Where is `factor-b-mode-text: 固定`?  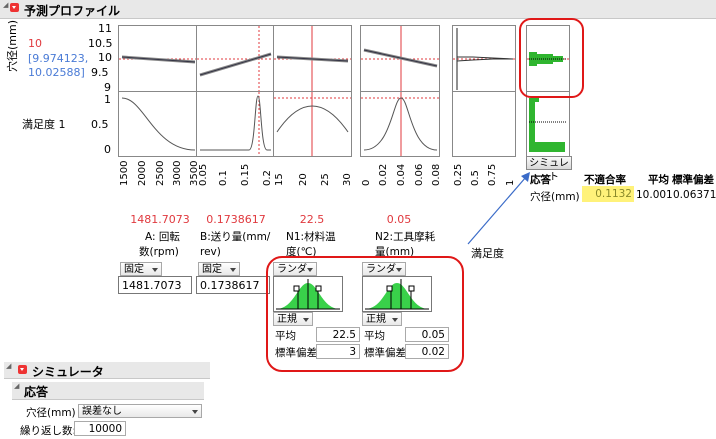 factor-b-mode-text: 固定 is located at coordinates (212, 269).